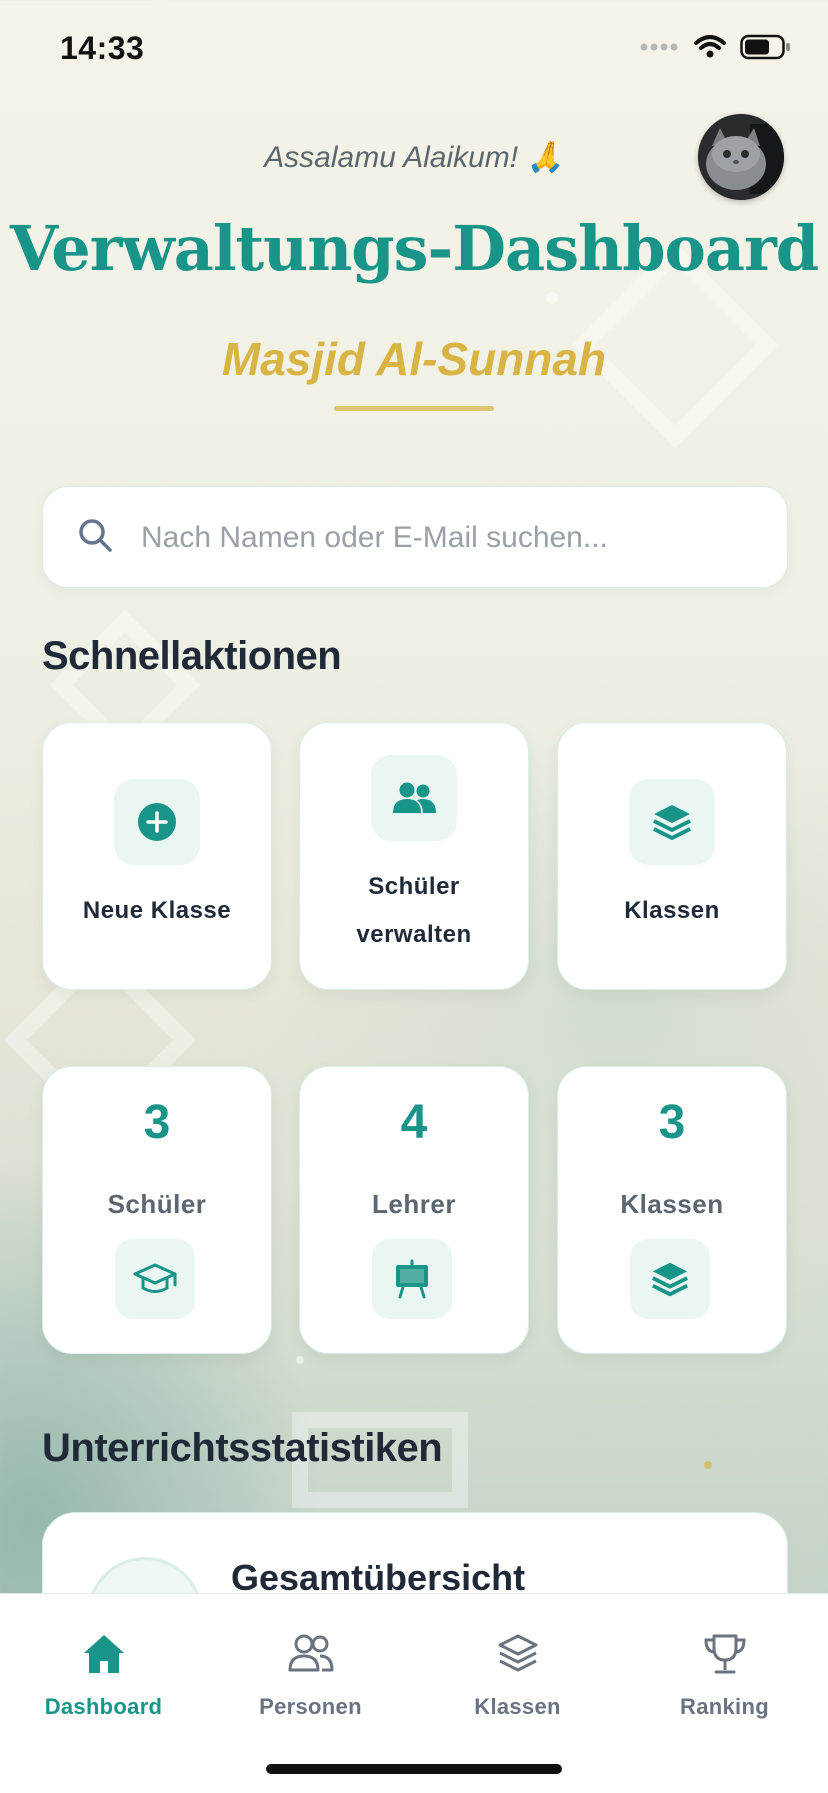 This screenshot has width=828, height=1793. I want to click on graduation-cap-icon, so click(155, 1278).